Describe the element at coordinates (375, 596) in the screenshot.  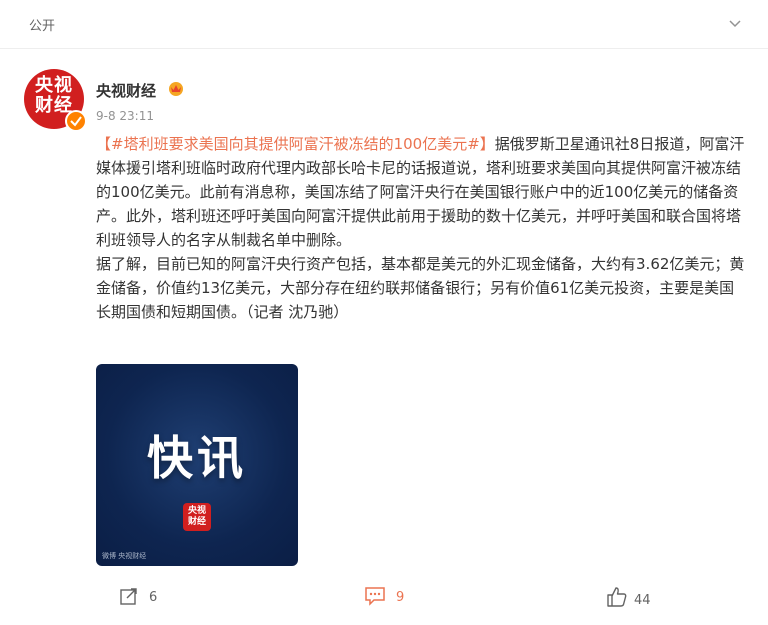
I see `comment-icon` at that location.